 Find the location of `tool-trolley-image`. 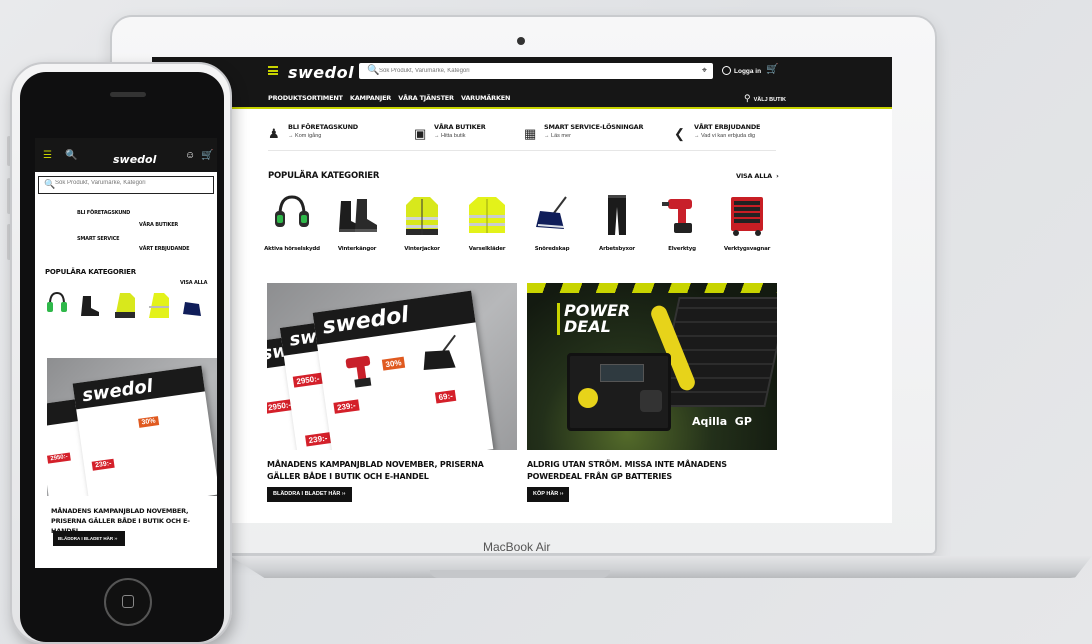

tool-trolley-image is located at coordinates (747, 215).